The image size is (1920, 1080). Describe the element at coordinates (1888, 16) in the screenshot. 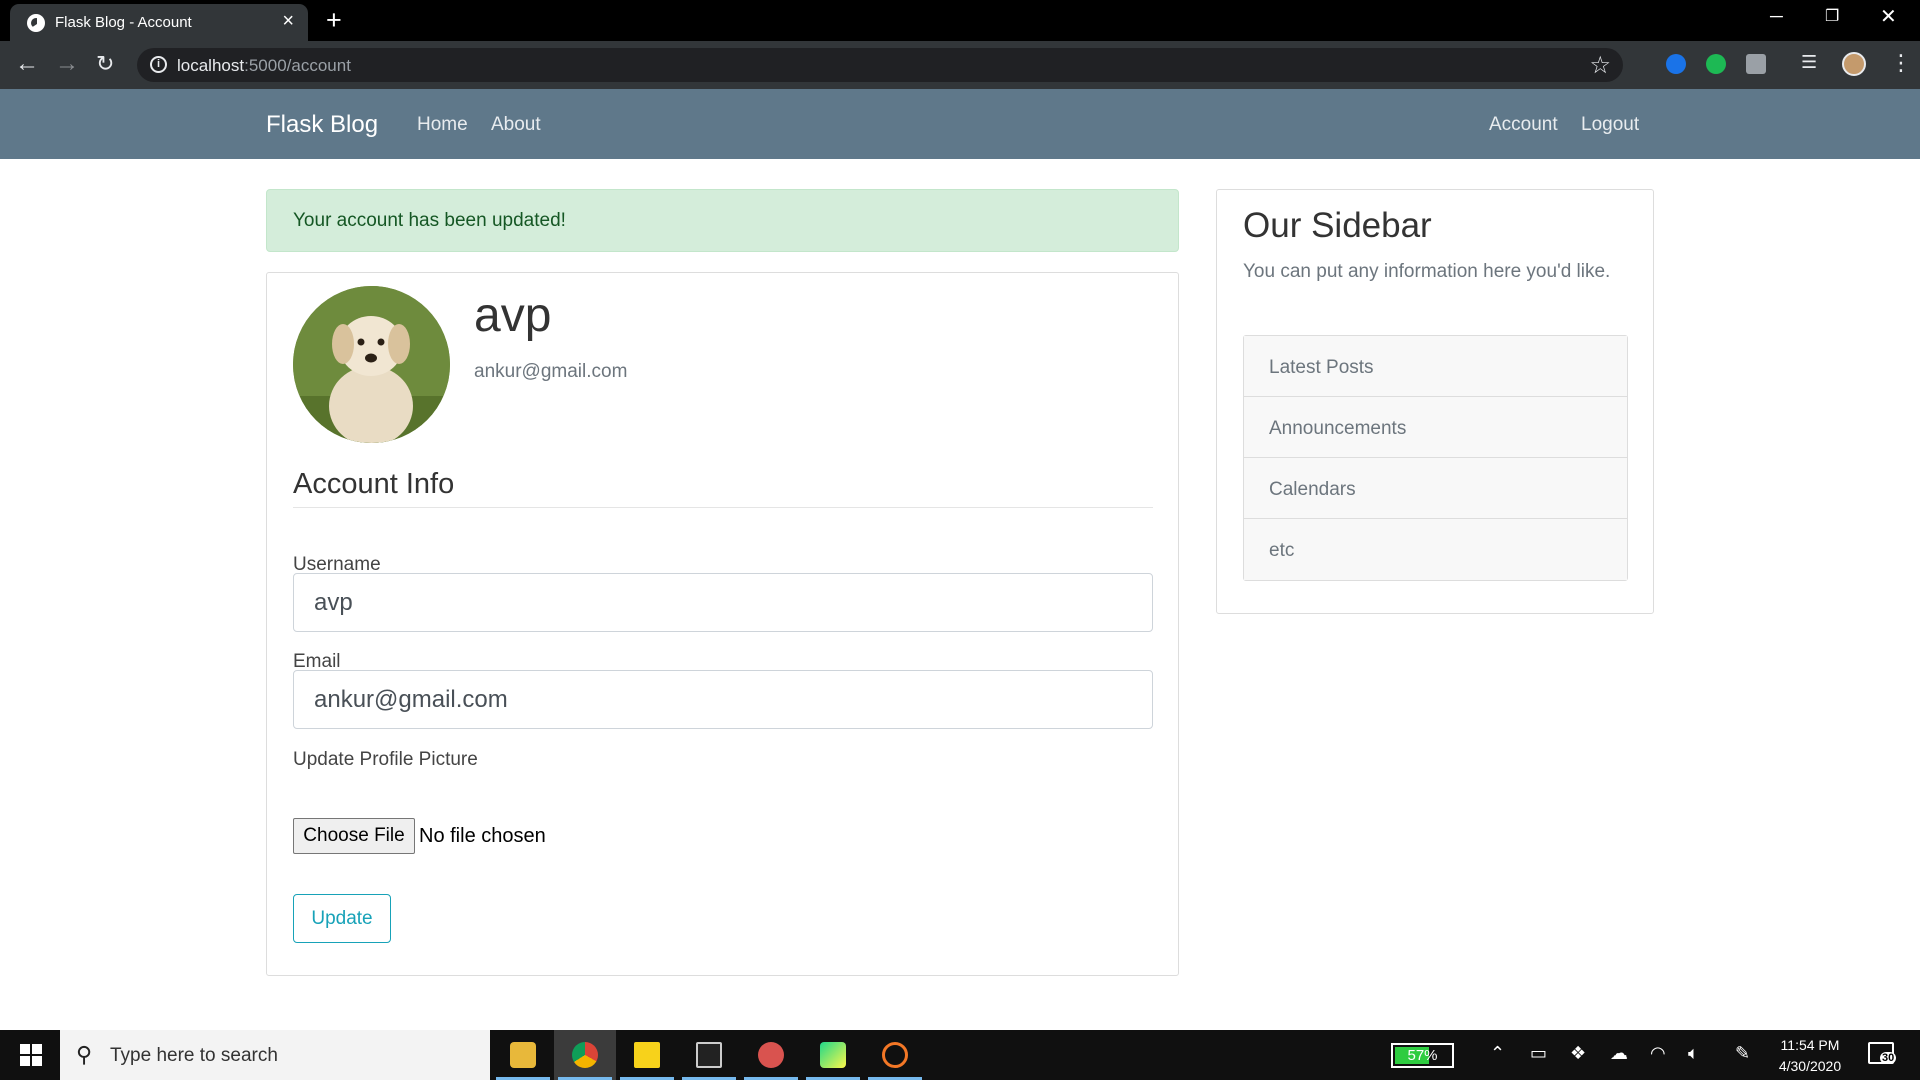

I see `close-window-icon: ✕` at that location.